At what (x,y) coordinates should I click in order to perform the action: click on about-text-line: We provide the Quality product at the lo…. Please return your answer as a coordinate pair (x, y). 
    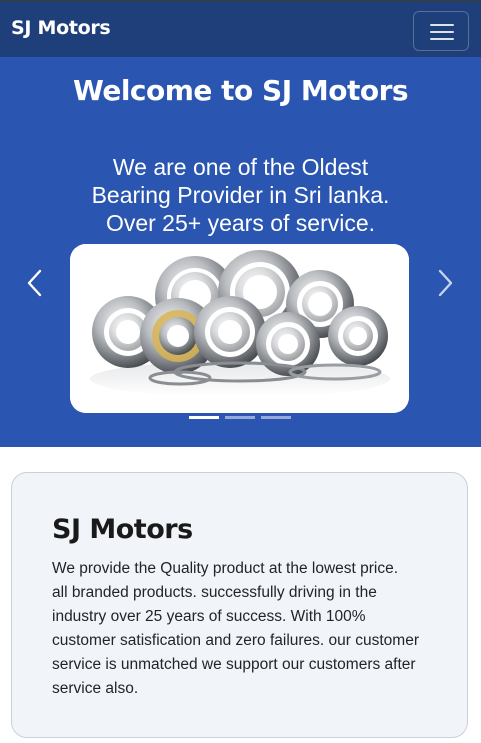
    Looking at the image, I should click on (225, 568).